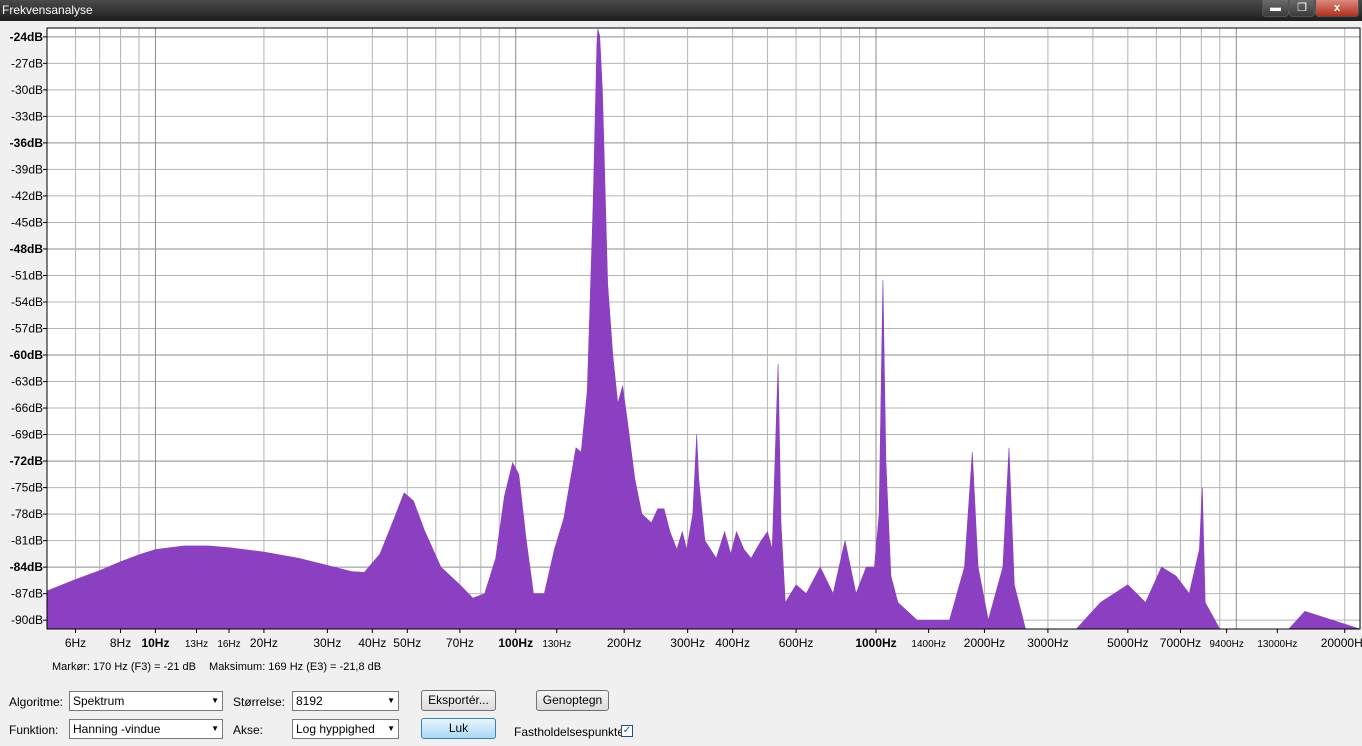  I want to click on x-tick-label: 2000Hz, so click(984, 643).